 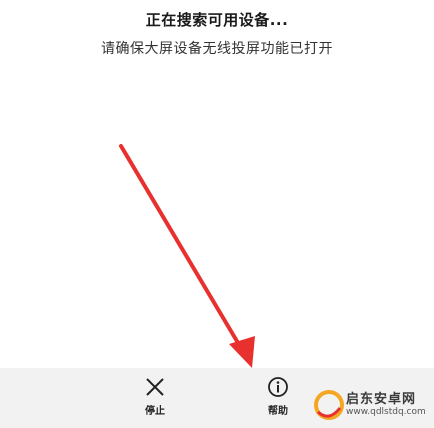 I want to click on help-label: 帮助, so click(x=278, y=411).